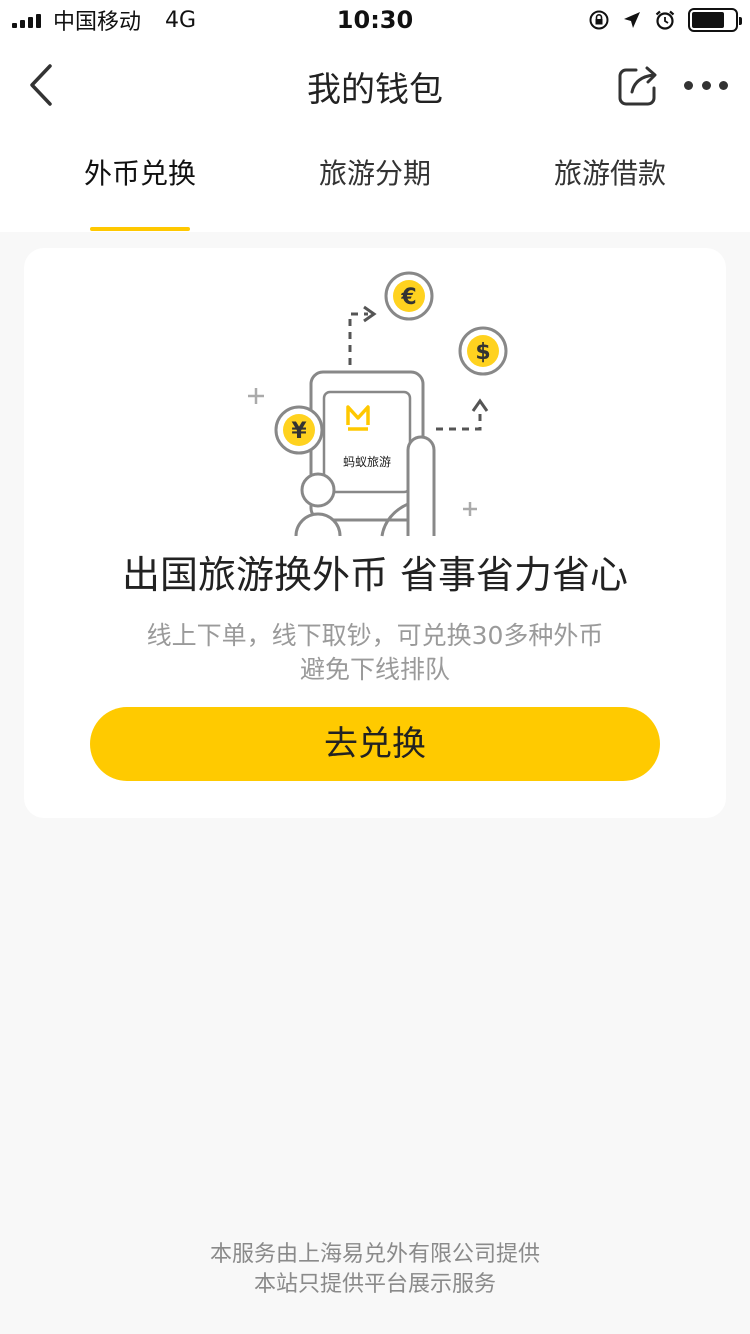 This screenshot has width=750, height=1334. Describe the element at coordinates (375, 744) in the screenshot. I see `exchange-button: 去兑换` at that location.